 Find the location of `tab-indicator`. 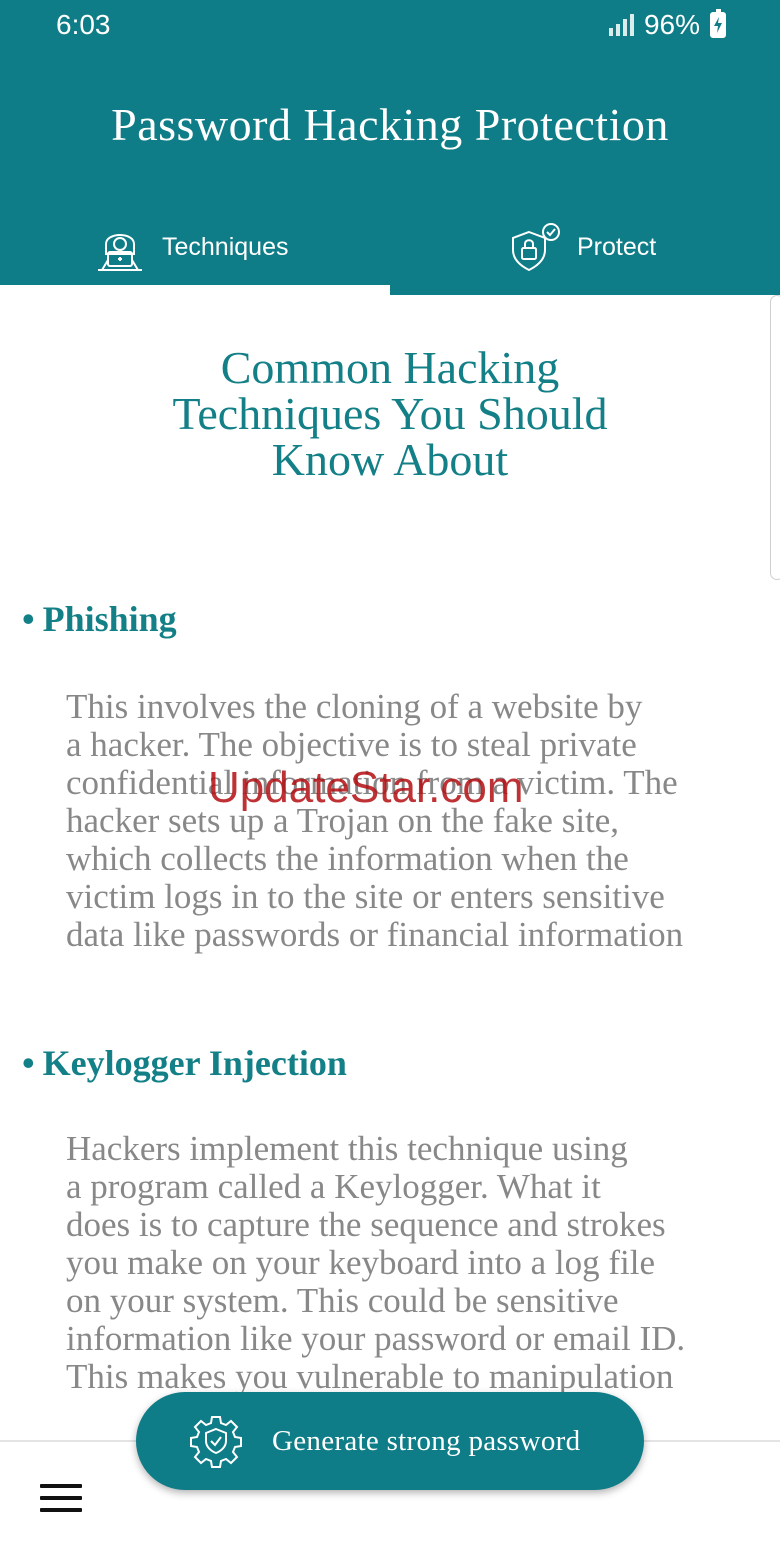

tab-indicator is located at coordinates (585, 290).